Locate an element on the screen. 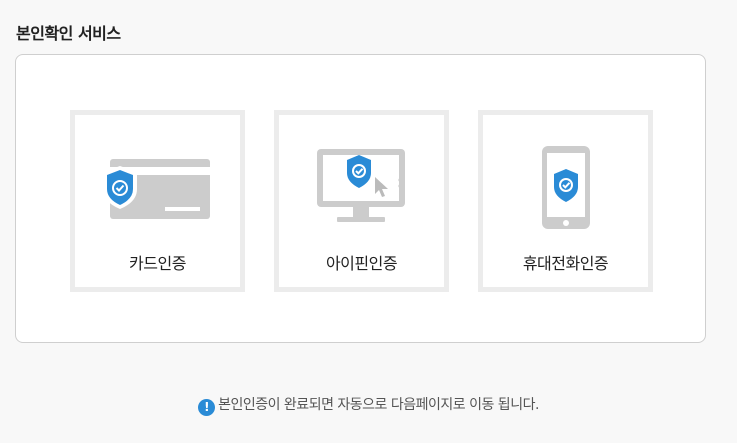  notice-text: 본인인증이 완료되면 자동으로 다음페이지로 이동 됩니다. is located at coordinates (378, 405).